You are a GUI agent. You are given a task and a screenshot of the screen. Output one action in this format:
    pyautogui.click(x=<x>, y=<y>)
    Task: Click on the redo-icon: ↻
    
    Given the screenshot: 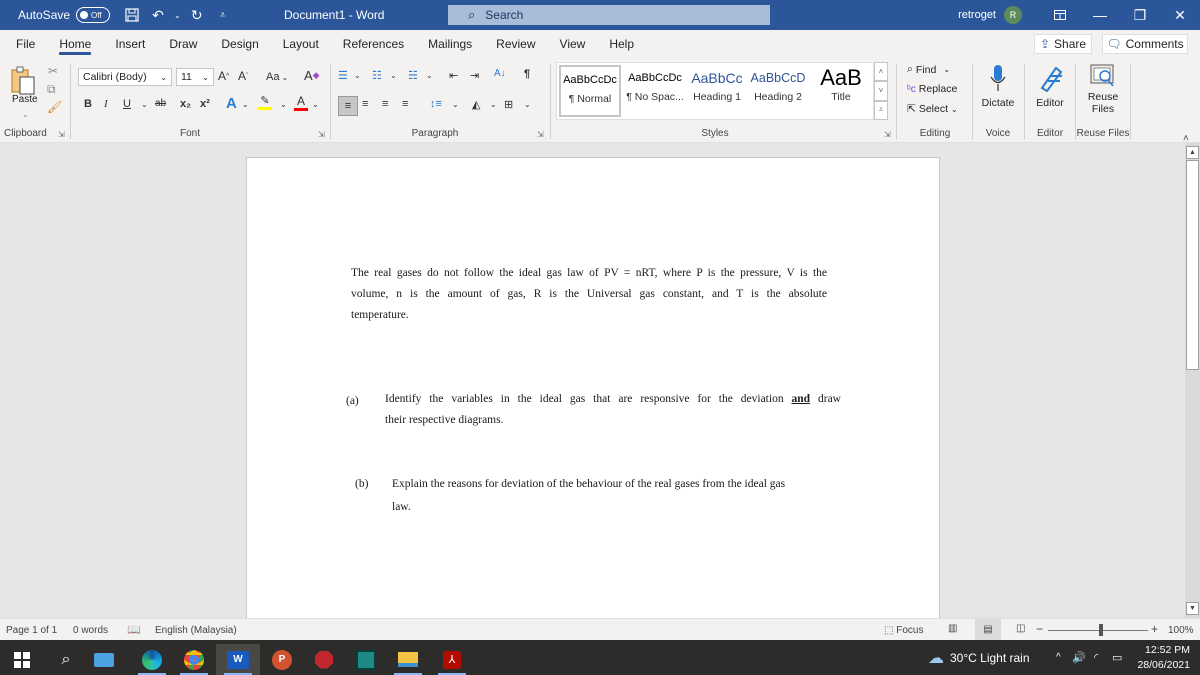 What is the action you would take?
    pyautogui.click(x=197, y=15)
    